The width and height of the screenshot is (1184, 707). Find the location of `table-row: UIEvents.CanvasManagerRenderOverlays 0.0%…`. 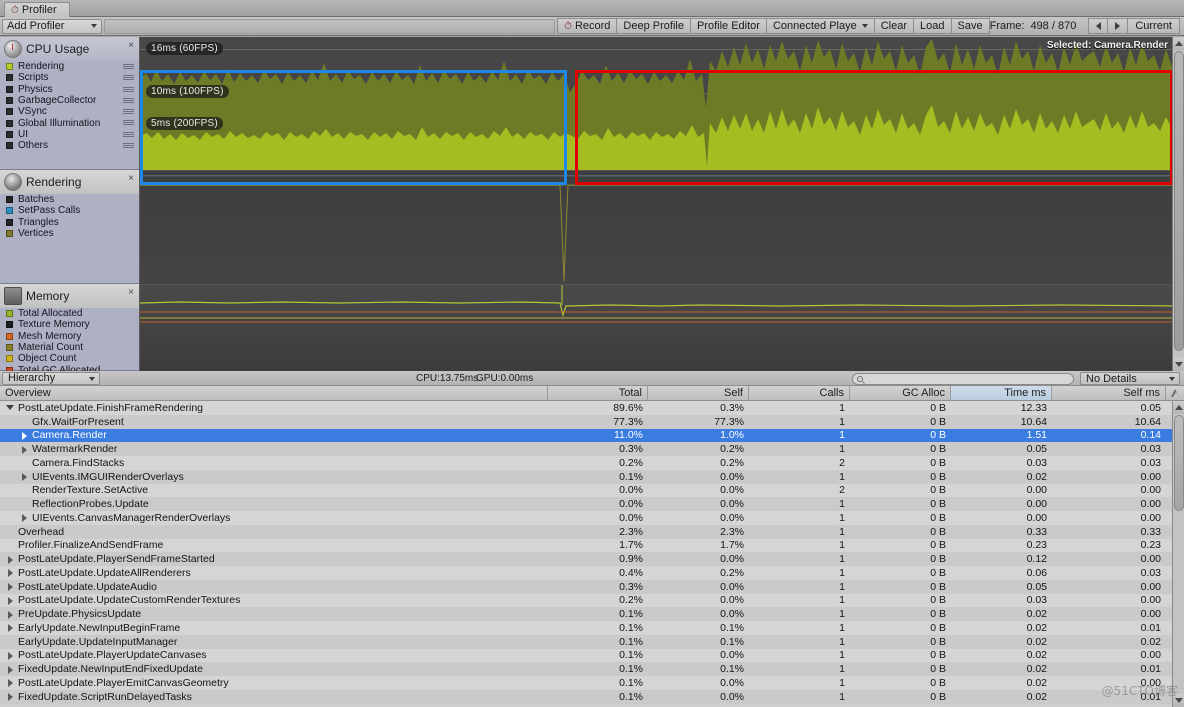

table-row: UIEvents.CanvasManagerRenderOverlays 0.0%… is located at coordinates (592, 518).